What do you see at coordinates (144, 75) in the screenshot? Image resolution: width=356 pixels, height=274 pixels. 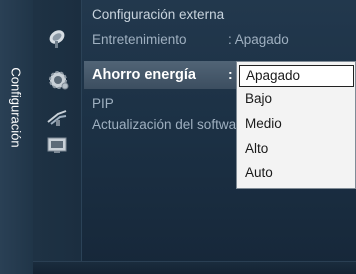 I see `menu-item-ahorro-energia: Ahorro energía` at bounding box center [144, 75].